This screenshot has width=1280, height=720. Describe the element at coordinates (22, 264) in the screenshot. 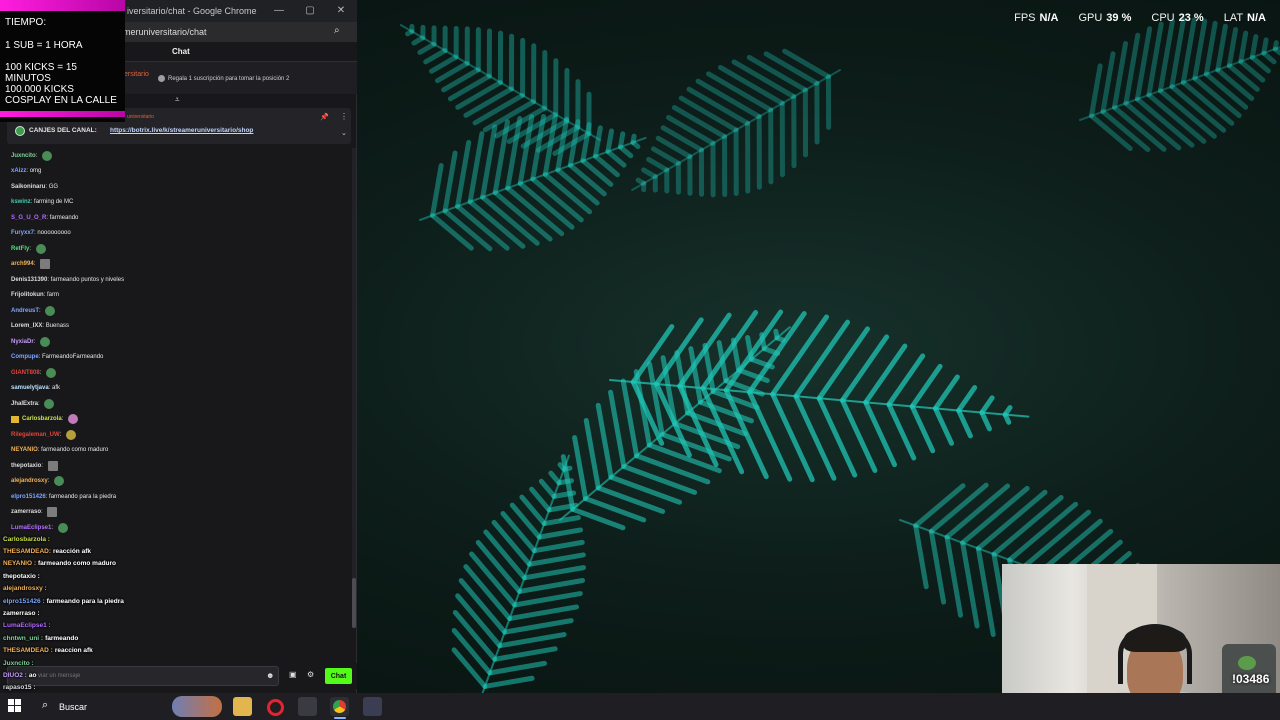

I see `chat-username: arch994` at that location.